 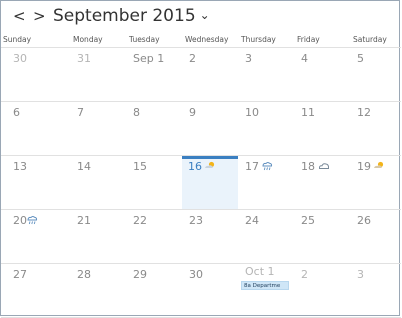 What do you see at coordinates (204, 15) in the screenshot?
I see `chevron-down-icon: ⌄` at bounding box center [204, 15].